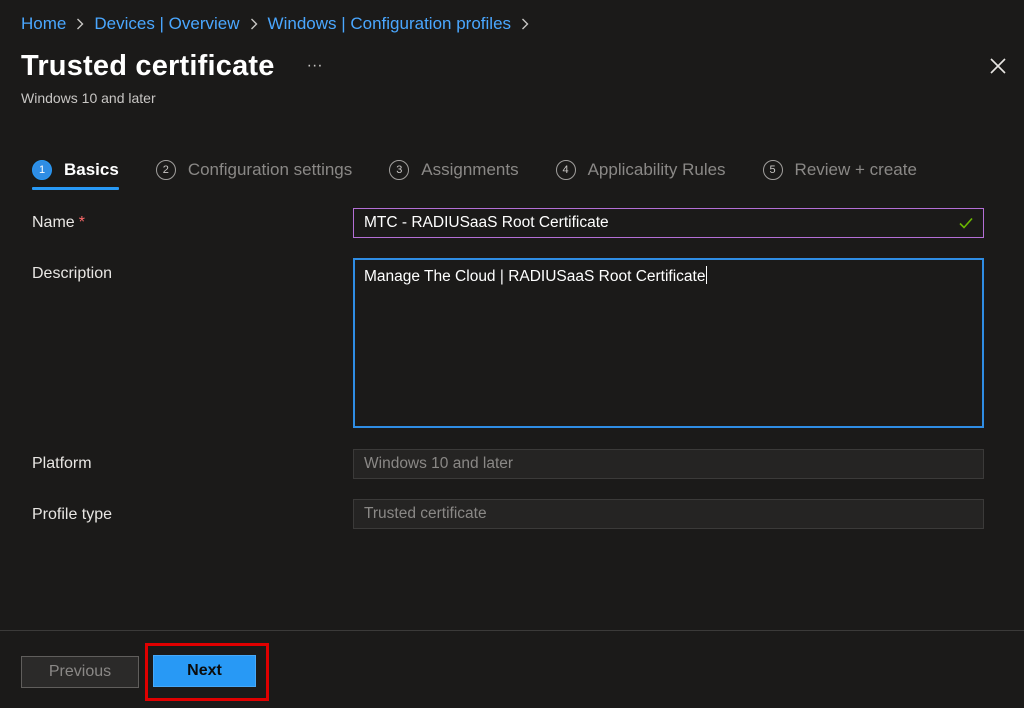 The height and width of the screenshot is (708, 1024). I want to click on breadcrumb-configuration-profiles: Windows | Configuration profiles, so click(389, 24).